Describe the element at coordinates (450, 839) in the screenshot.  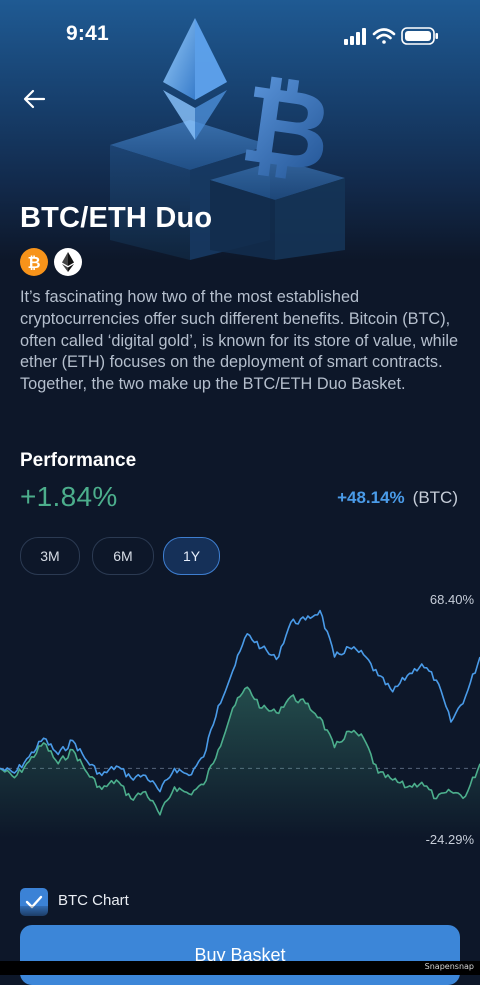
I see `chart-min-label: -24.29%` at that location.